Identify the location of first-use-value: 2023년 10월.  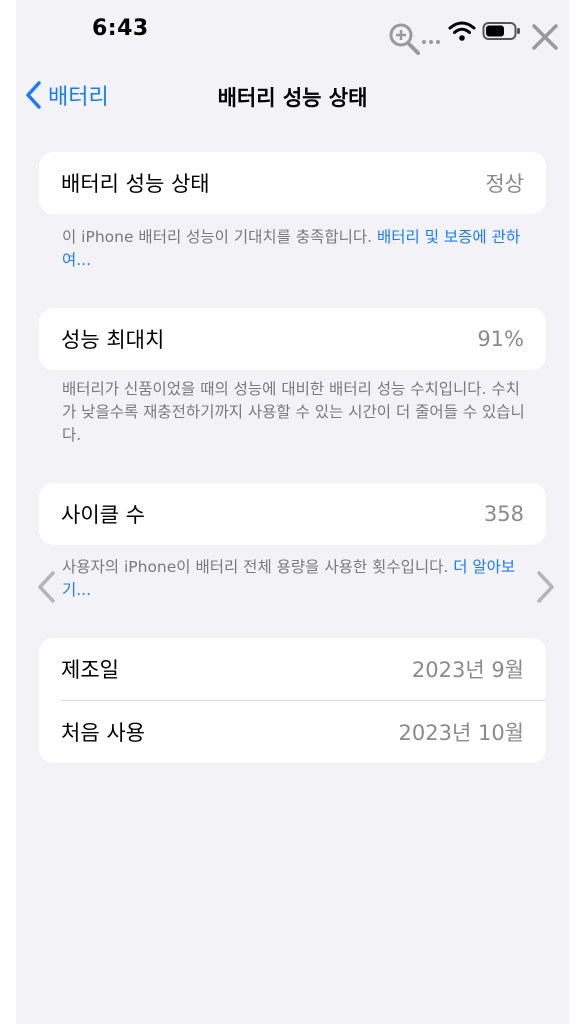
(461, 733).